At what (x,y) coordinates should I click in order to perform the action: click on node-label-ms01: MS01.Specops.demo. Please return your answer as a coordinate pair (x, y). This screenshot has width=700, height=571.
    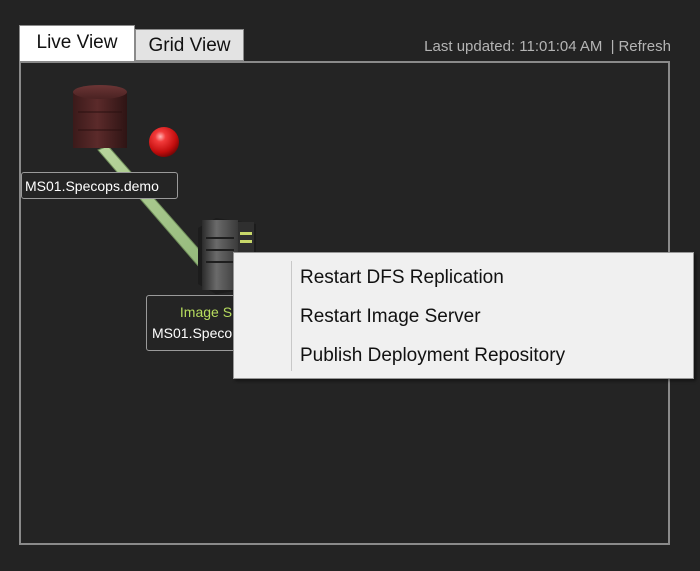
    Looking at the image, I should click on (99, 185).